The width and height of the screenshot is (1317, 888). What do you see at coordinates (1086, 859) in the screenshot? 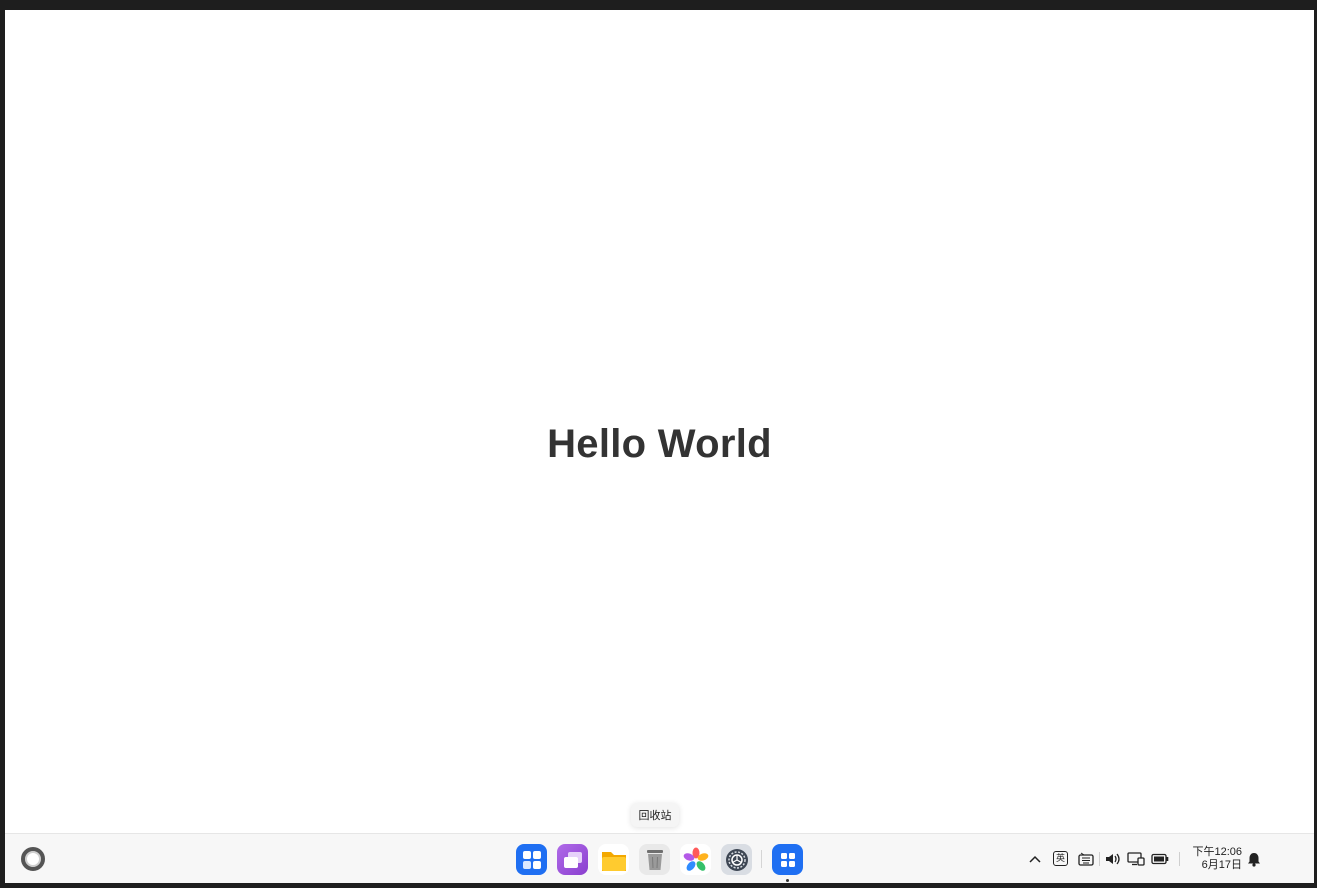
I see `keyboard-icon` at bounding box center [1086, 859].